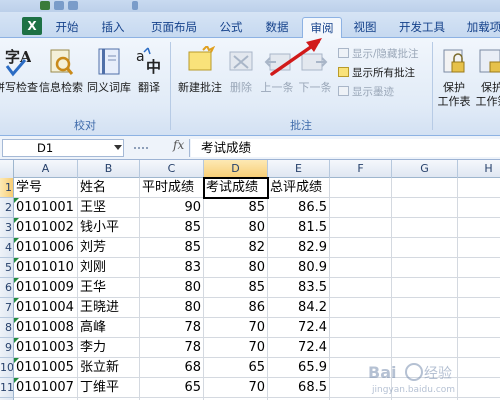 The width and height of the screenshot is (500, 400). I want to click on cell-h9, so click(479, 348).